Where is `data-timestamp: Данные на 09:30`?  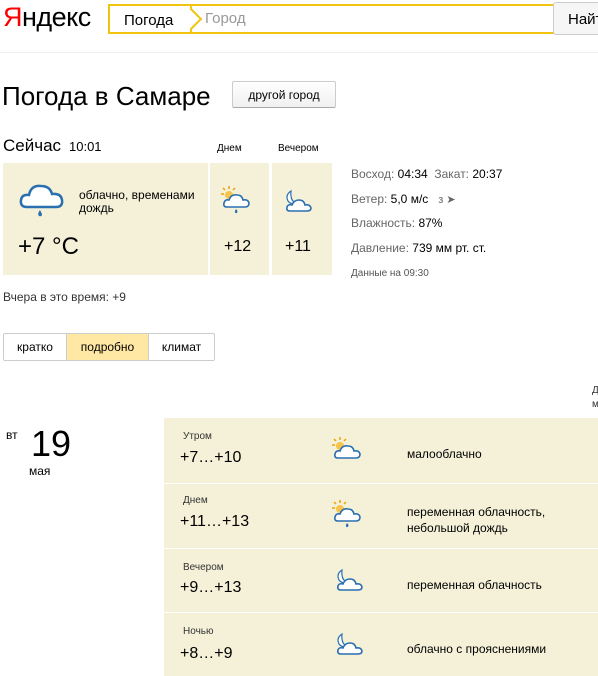
data-timestamp: Данные на 09:30 is located at coordinates (390, 273).